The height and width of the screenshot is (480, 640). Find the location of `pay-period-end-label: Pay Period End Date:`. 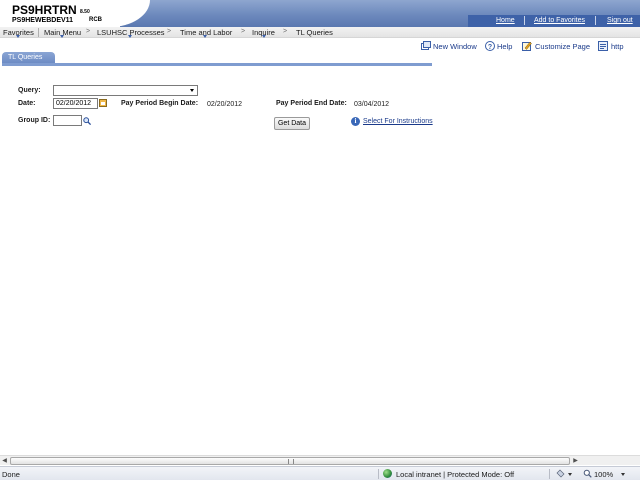

pay-period-end-label: Pay Period End Date: is located at coordinates (311, 103).